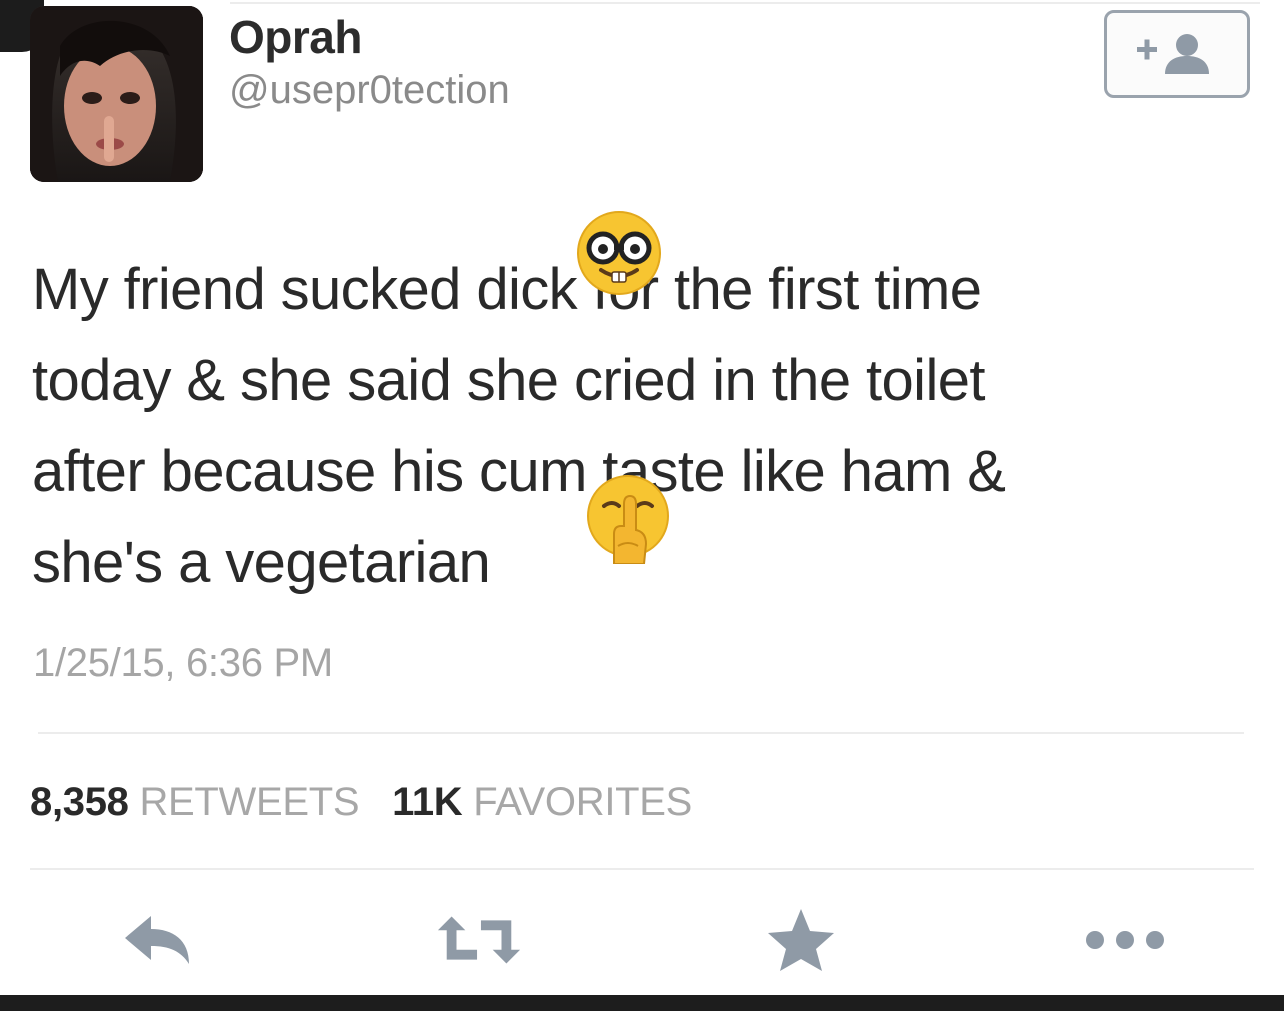  What do you see at coordinates (249, 802) in the screenshot?
I see `retweets-label: RETWEETS` at bounding box center [249, 802].